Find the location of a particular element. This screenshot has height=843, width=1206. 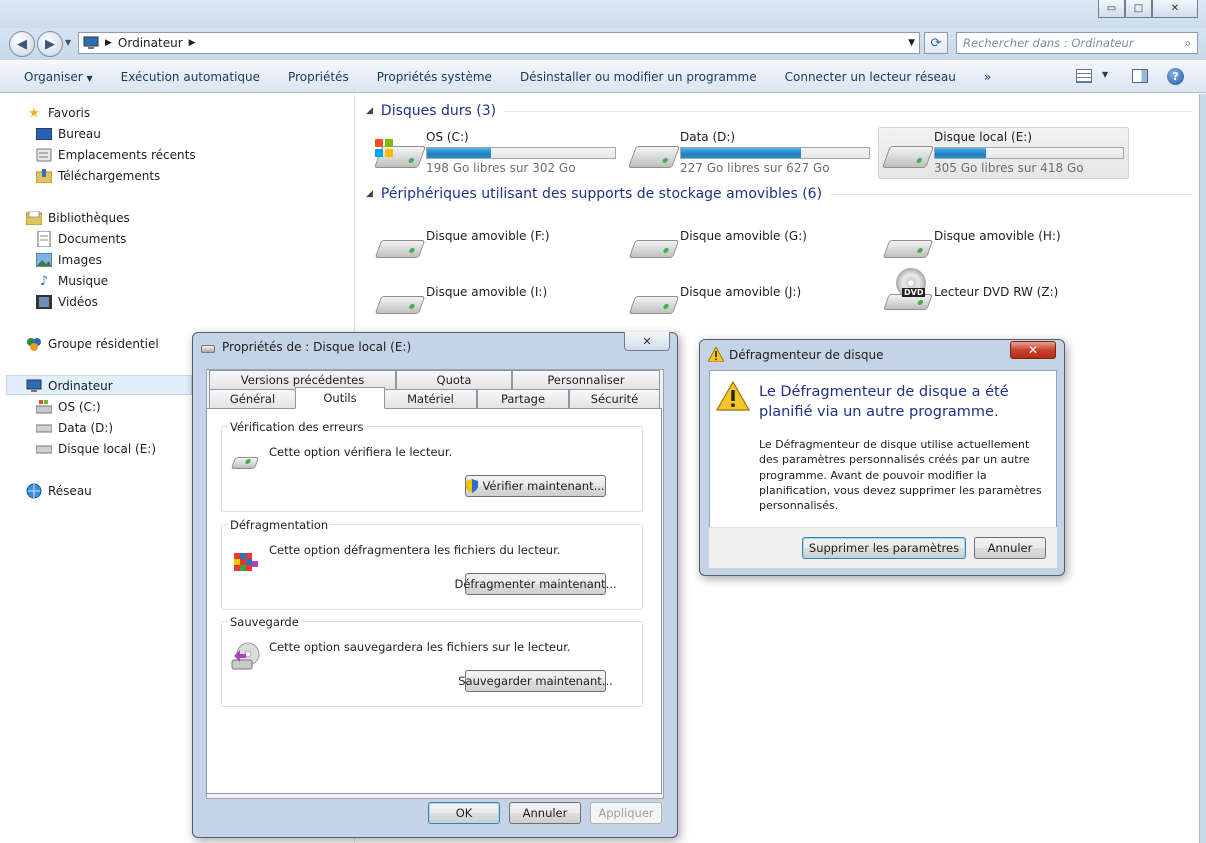

arrow-left-icon: ◀ is located at coordinates (22, 44).